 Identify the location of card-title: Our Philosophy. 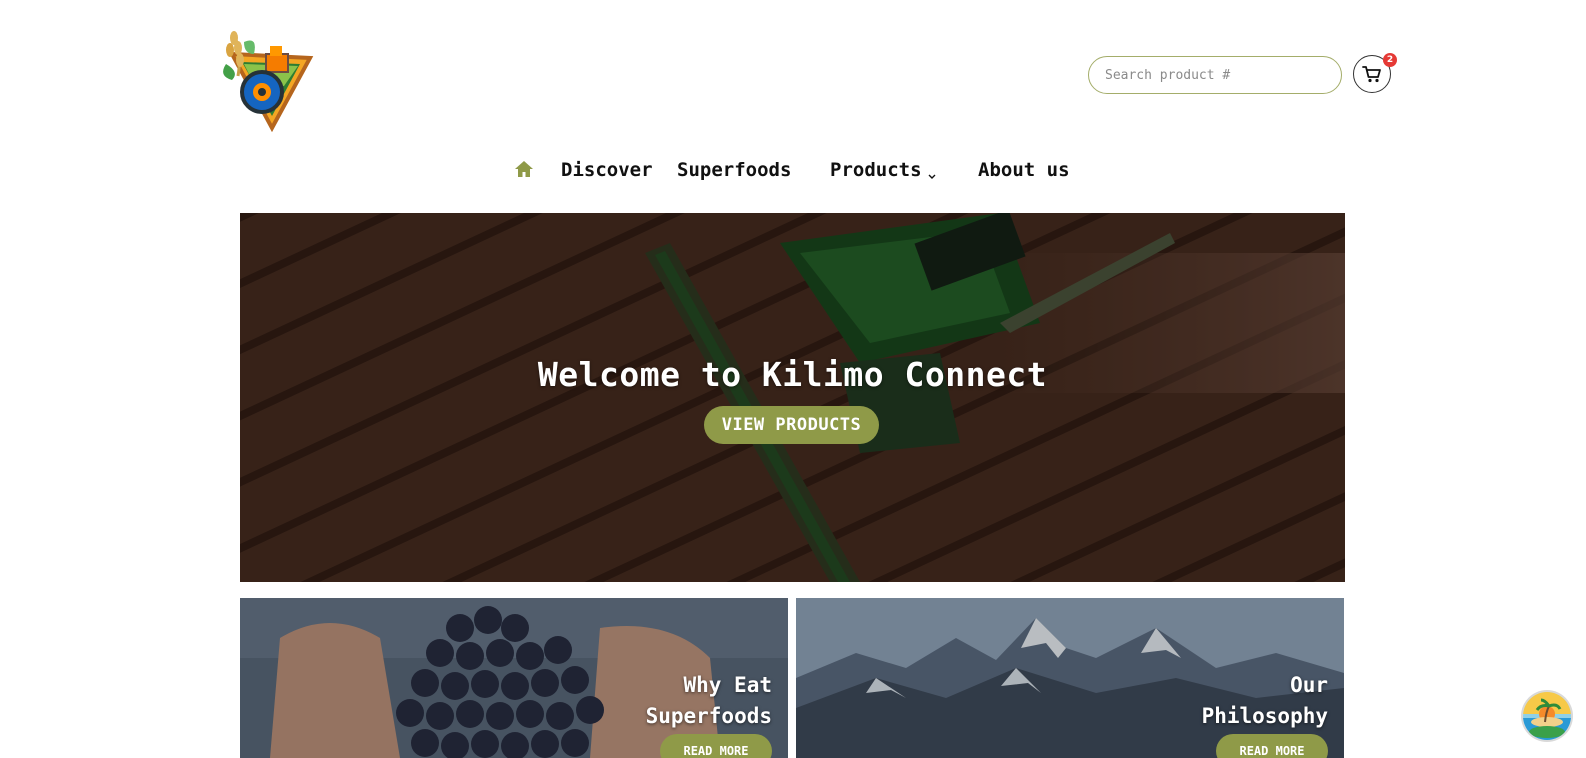
(1198, 701).